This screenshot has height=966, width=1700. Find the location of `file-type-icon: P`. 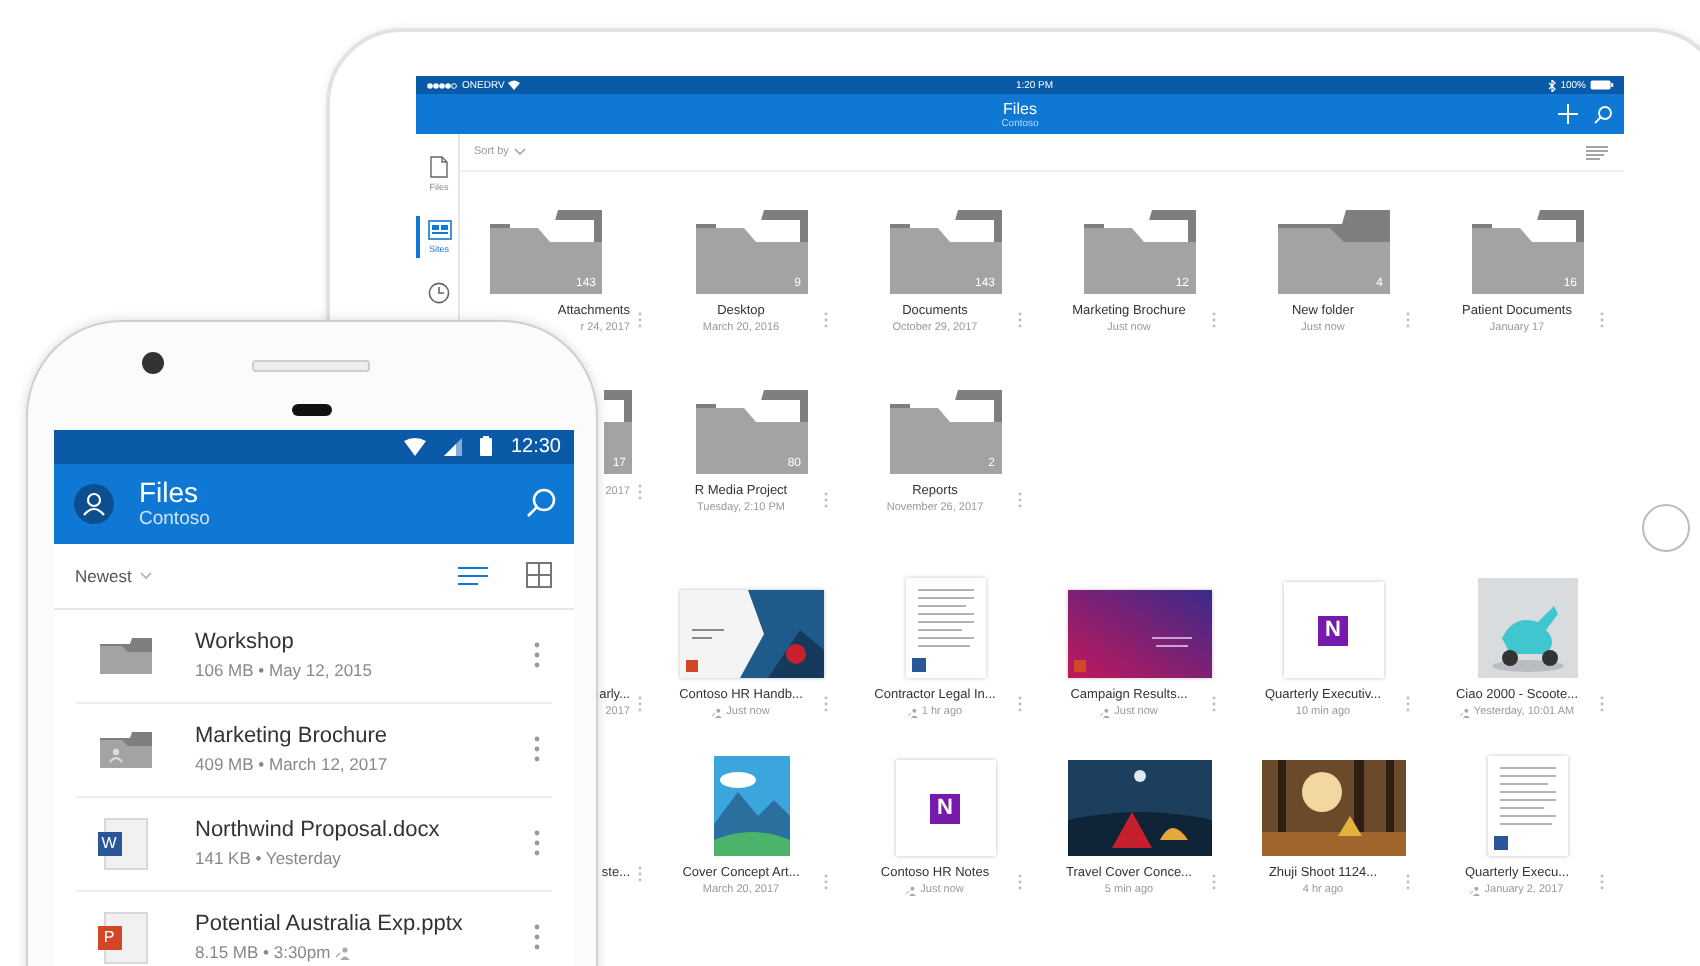

file-type-icon: P is located at coordinates (125, 937).